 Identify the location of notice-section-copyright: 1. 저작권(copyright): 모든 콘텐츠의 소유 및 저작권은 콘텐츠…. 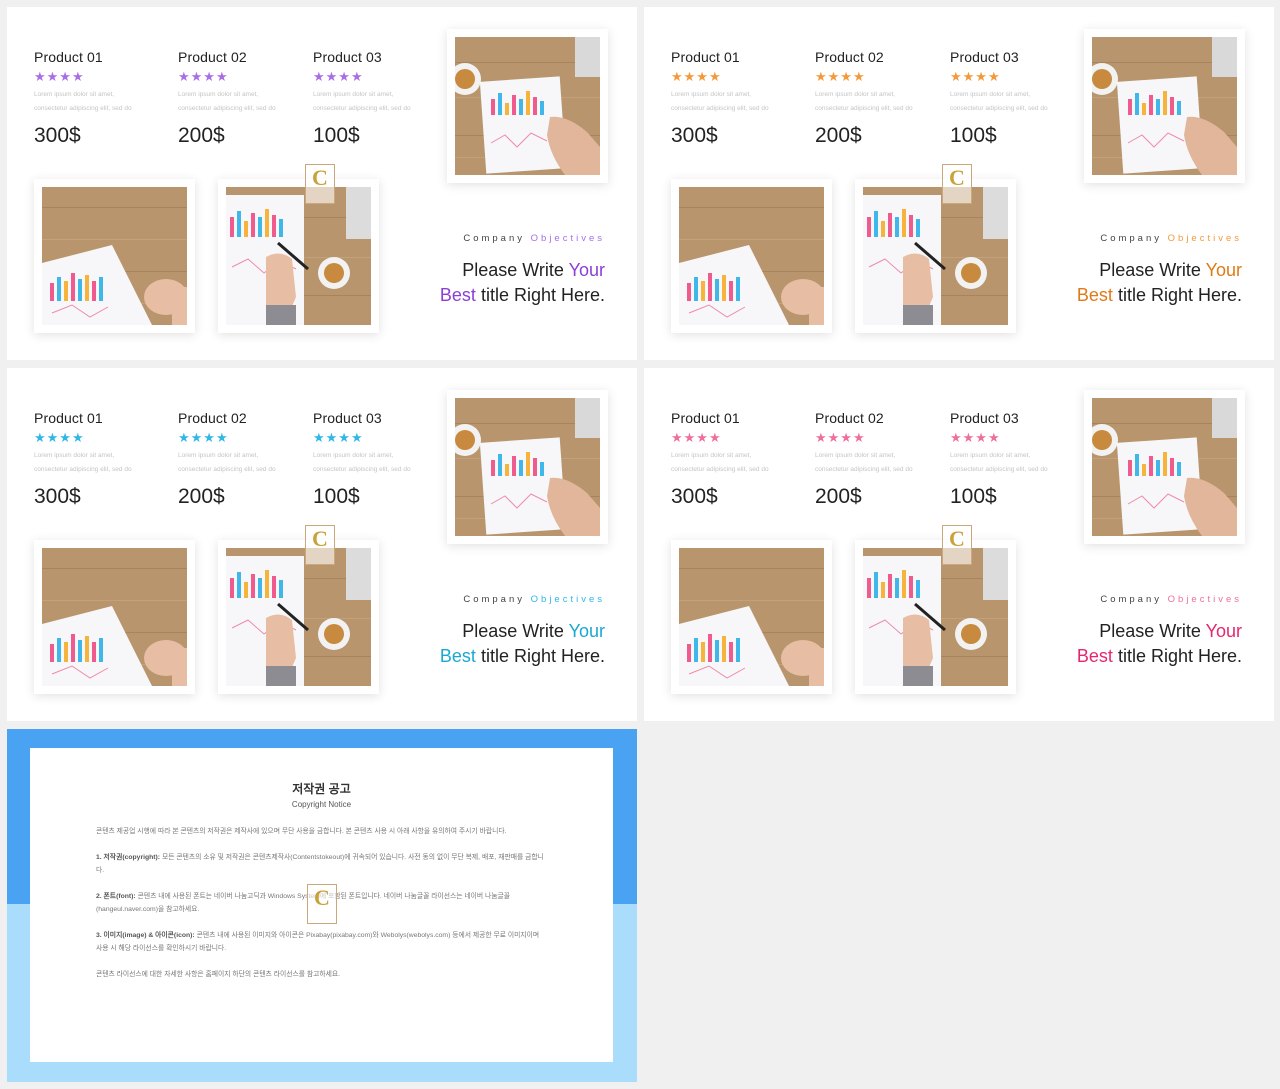
(320, 864).